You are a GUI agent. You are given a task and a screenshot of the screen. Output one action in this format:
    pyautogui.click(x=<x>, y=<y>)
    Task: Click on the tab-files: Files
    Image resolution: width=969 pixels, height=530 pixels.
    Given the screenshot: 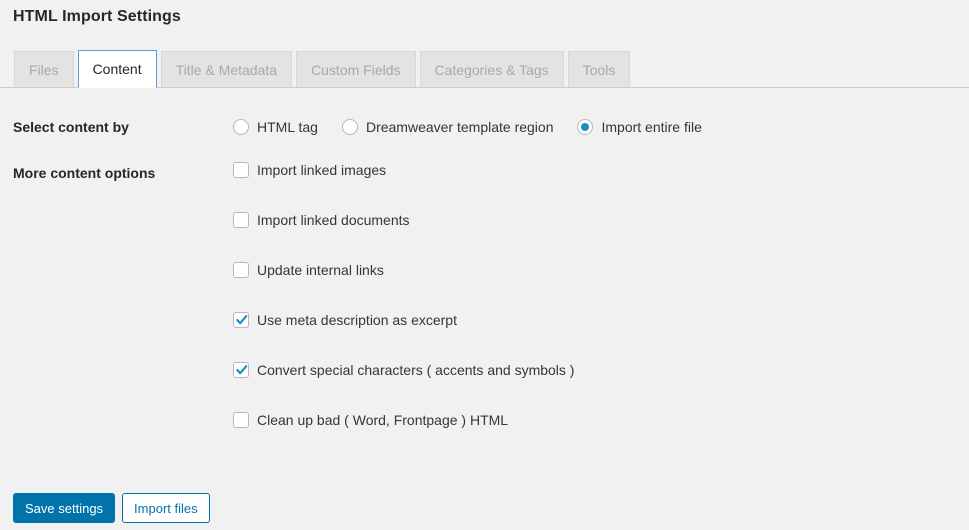 What is the action you would take?
    pyautogui.click(x=44, y=69)
    